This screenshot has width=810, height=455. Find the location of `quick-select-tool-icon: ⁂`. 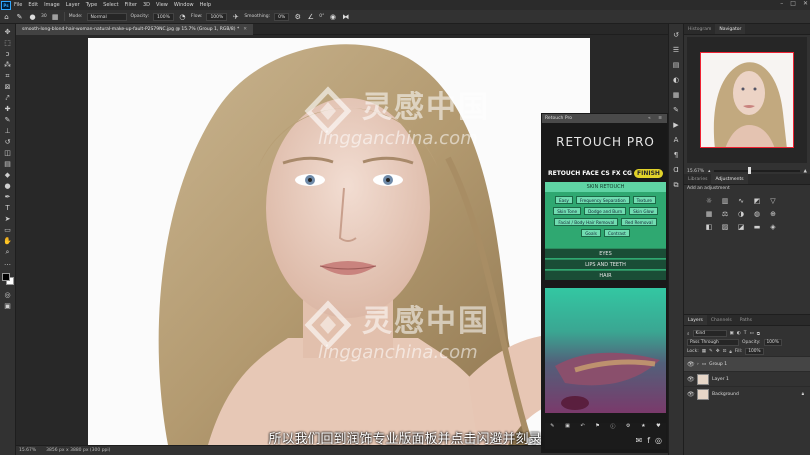

quick-select-tool-icon: ⁂ is located at coordinates (7, 65).